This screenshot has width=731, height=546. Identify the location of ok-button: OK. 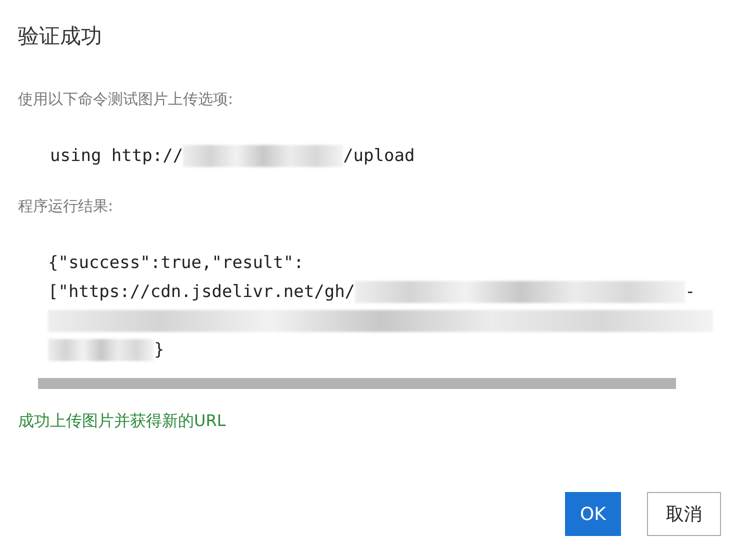
(593, 514).